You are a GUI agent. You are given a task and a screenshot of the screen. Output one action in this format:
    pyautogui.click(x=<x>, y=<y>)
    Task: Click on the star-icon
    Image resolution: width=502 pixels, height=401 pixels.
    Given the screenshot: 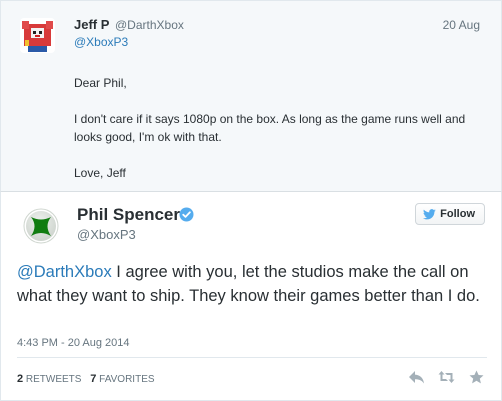 What is the action you would take?
    pyautogui.click(x=476, y=377)
    